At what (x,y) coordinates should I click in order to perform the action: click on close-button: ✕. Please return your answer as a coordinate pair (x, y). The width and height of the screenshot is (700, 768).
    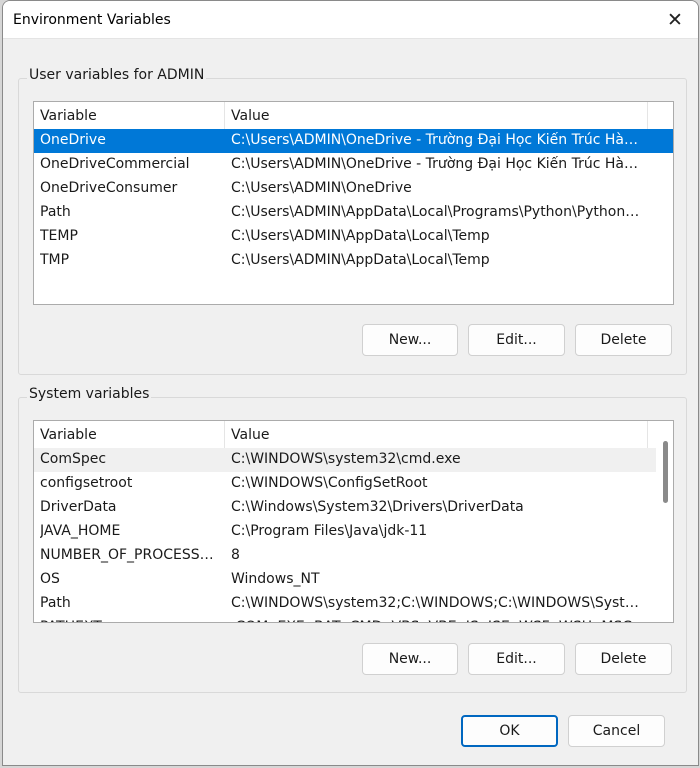
    Looking at the image, I should click on (675, 20).